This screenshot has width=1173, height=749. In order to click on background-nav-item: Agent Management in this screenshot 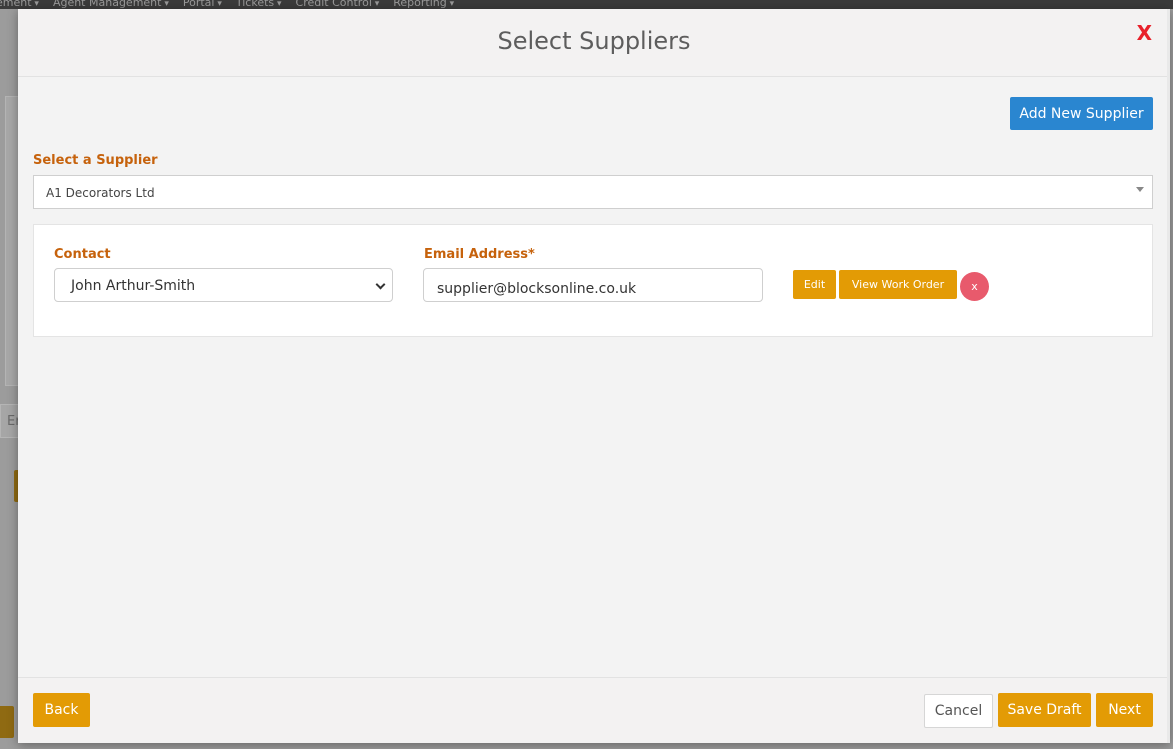, I will do `click(111, 4)`.